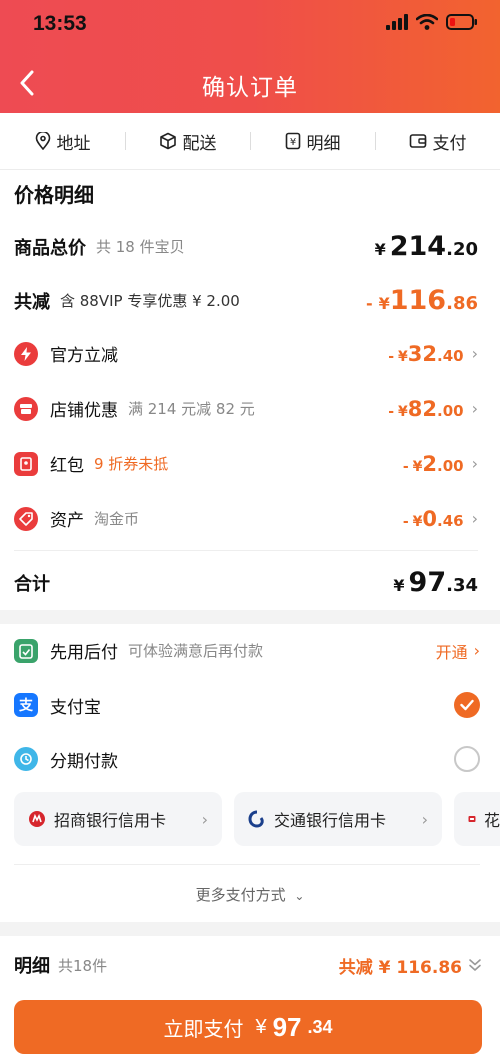 The image size is (500, 1060). Describe the element at coordinates (246, 463) in the screenshot. I see `discount-item-redpacket: 红包 9 折券未抵 - ¥ 2 .00 ›` at that location.